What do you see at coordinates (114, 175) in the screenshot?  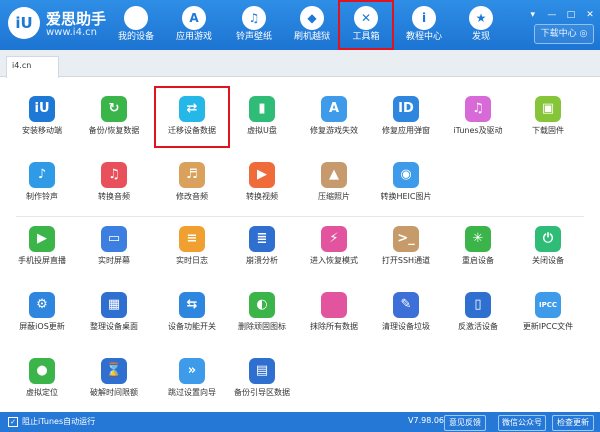 I see `audio-convert-icon: ♫` at bounding box center [114, 175].